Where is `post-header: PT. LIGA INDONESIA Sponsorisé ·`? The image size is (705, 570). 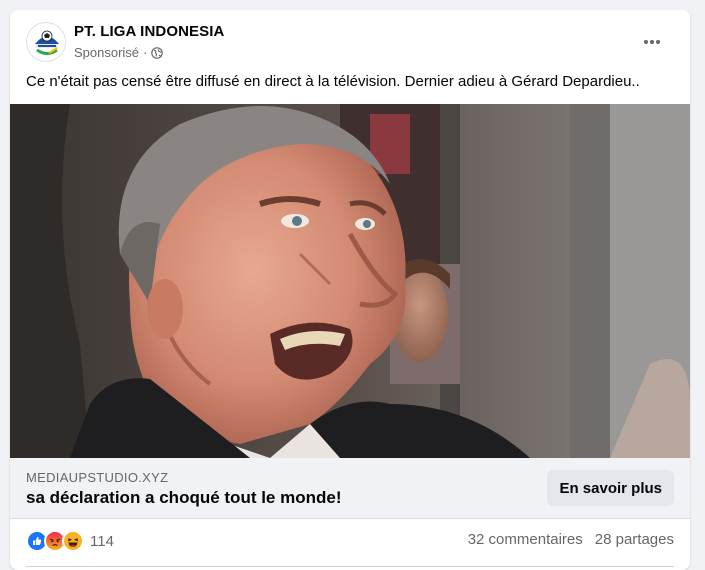 post-header: PT. LIGA INDONESIA Sponsorisé · is located at coordinates (352, 42).